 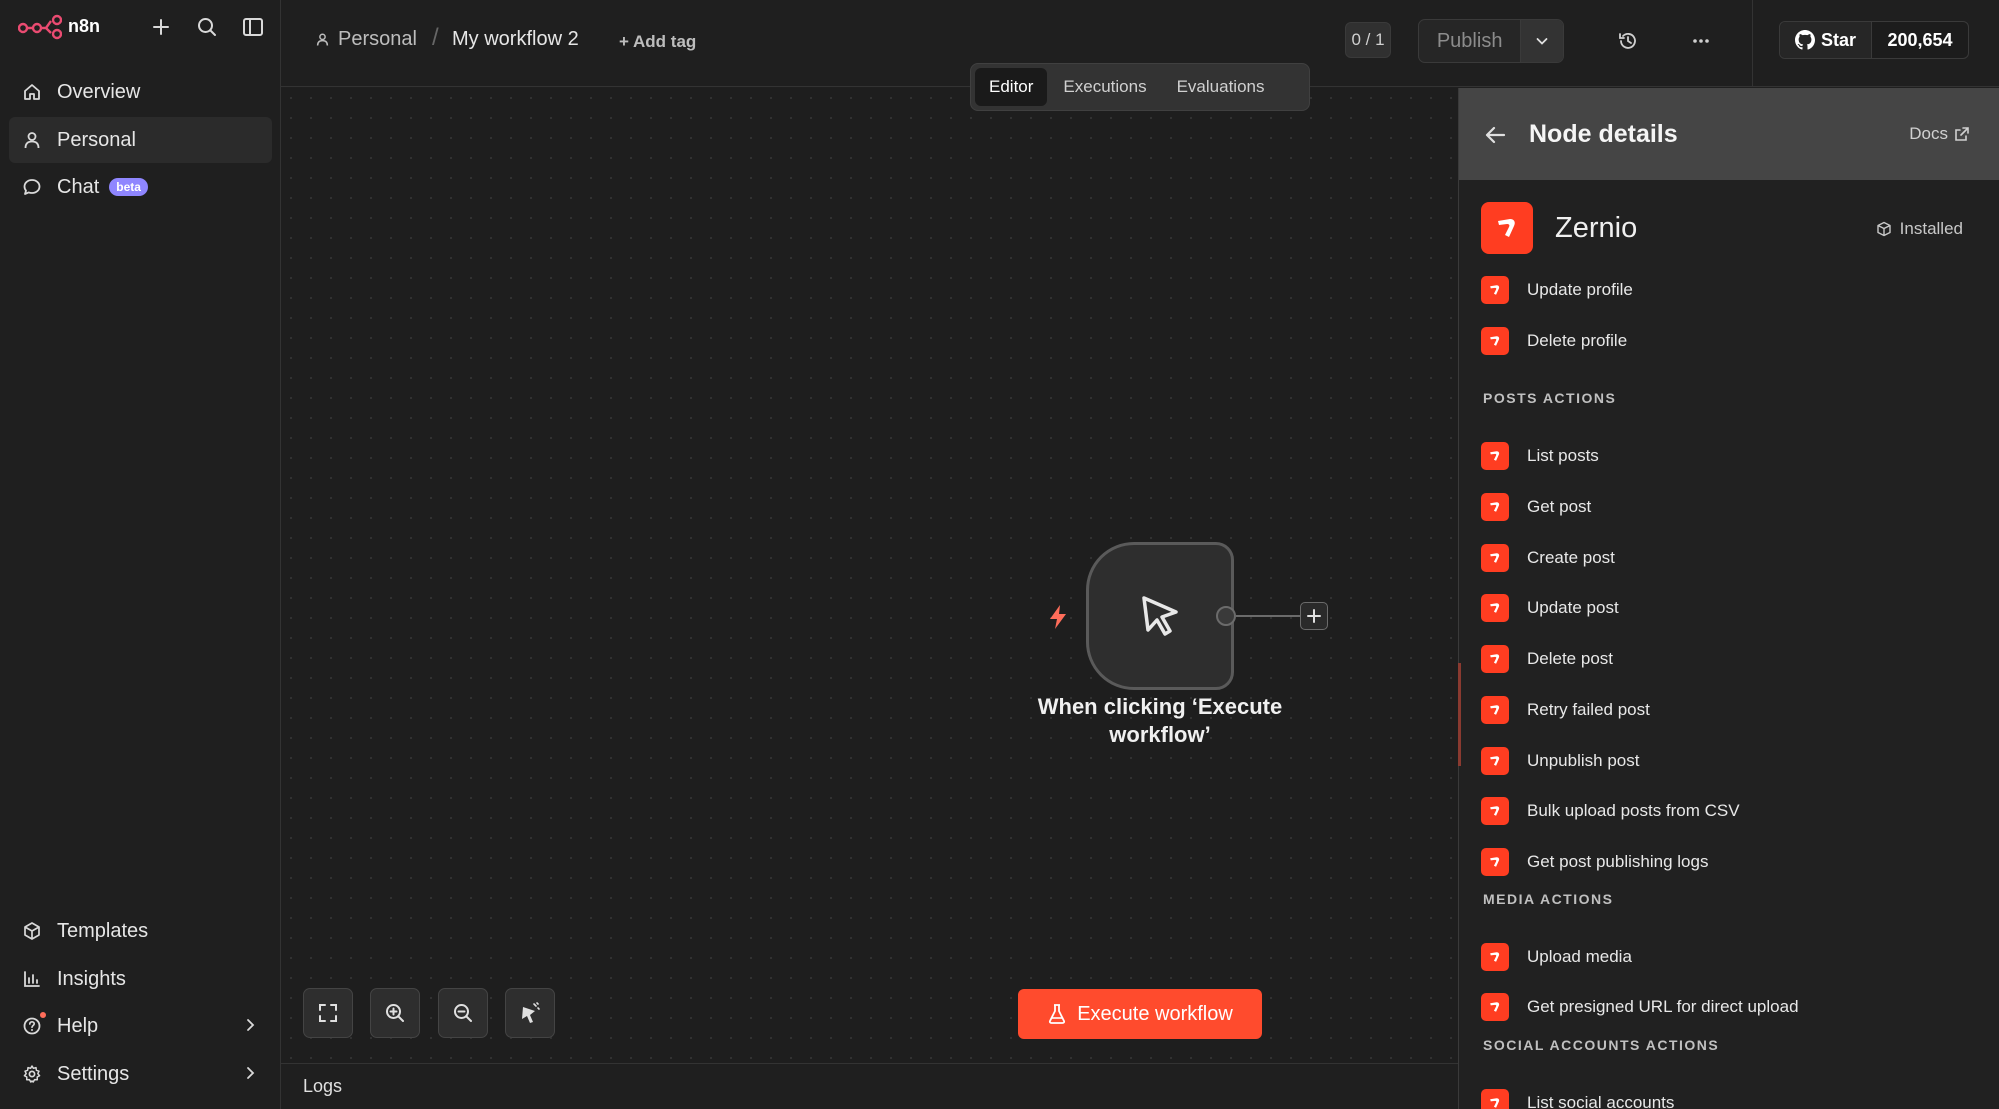 What do you see at coordinates (140, 187) in the screenshot?
I see `sidebar-item-chat: Chat beta` at bounding box center [140, 187].